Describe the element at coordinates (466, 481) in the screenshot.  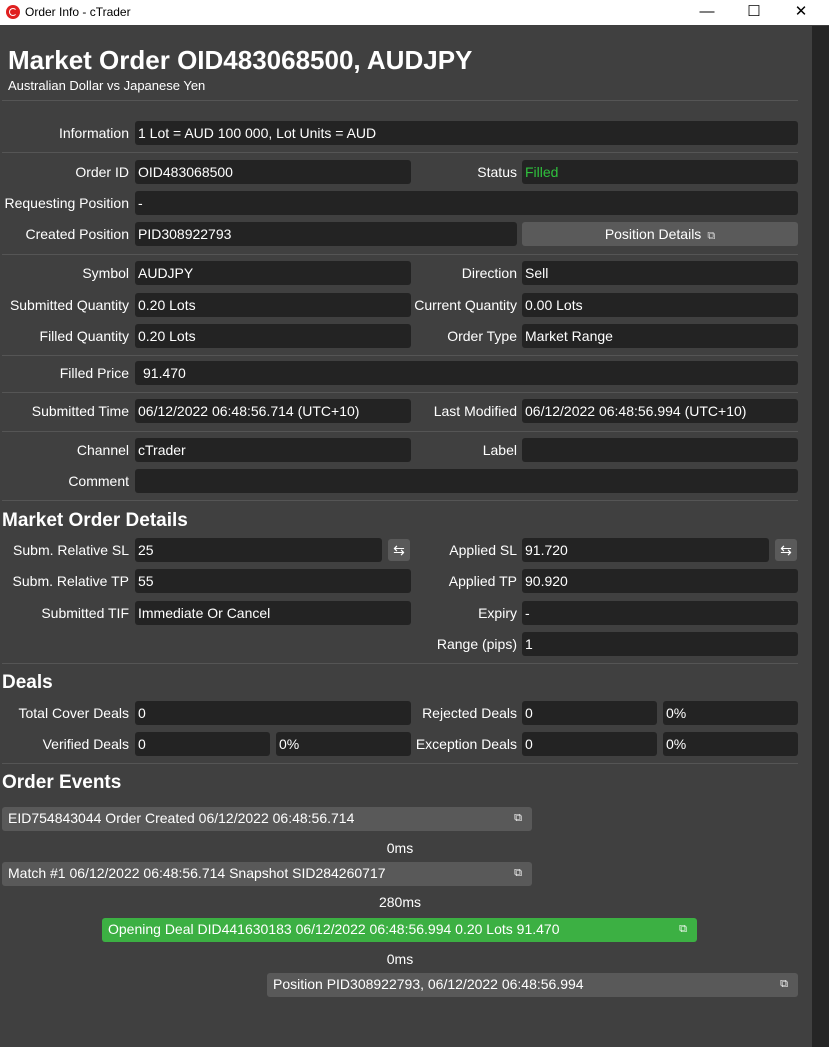
I see `comment-field` at that location.